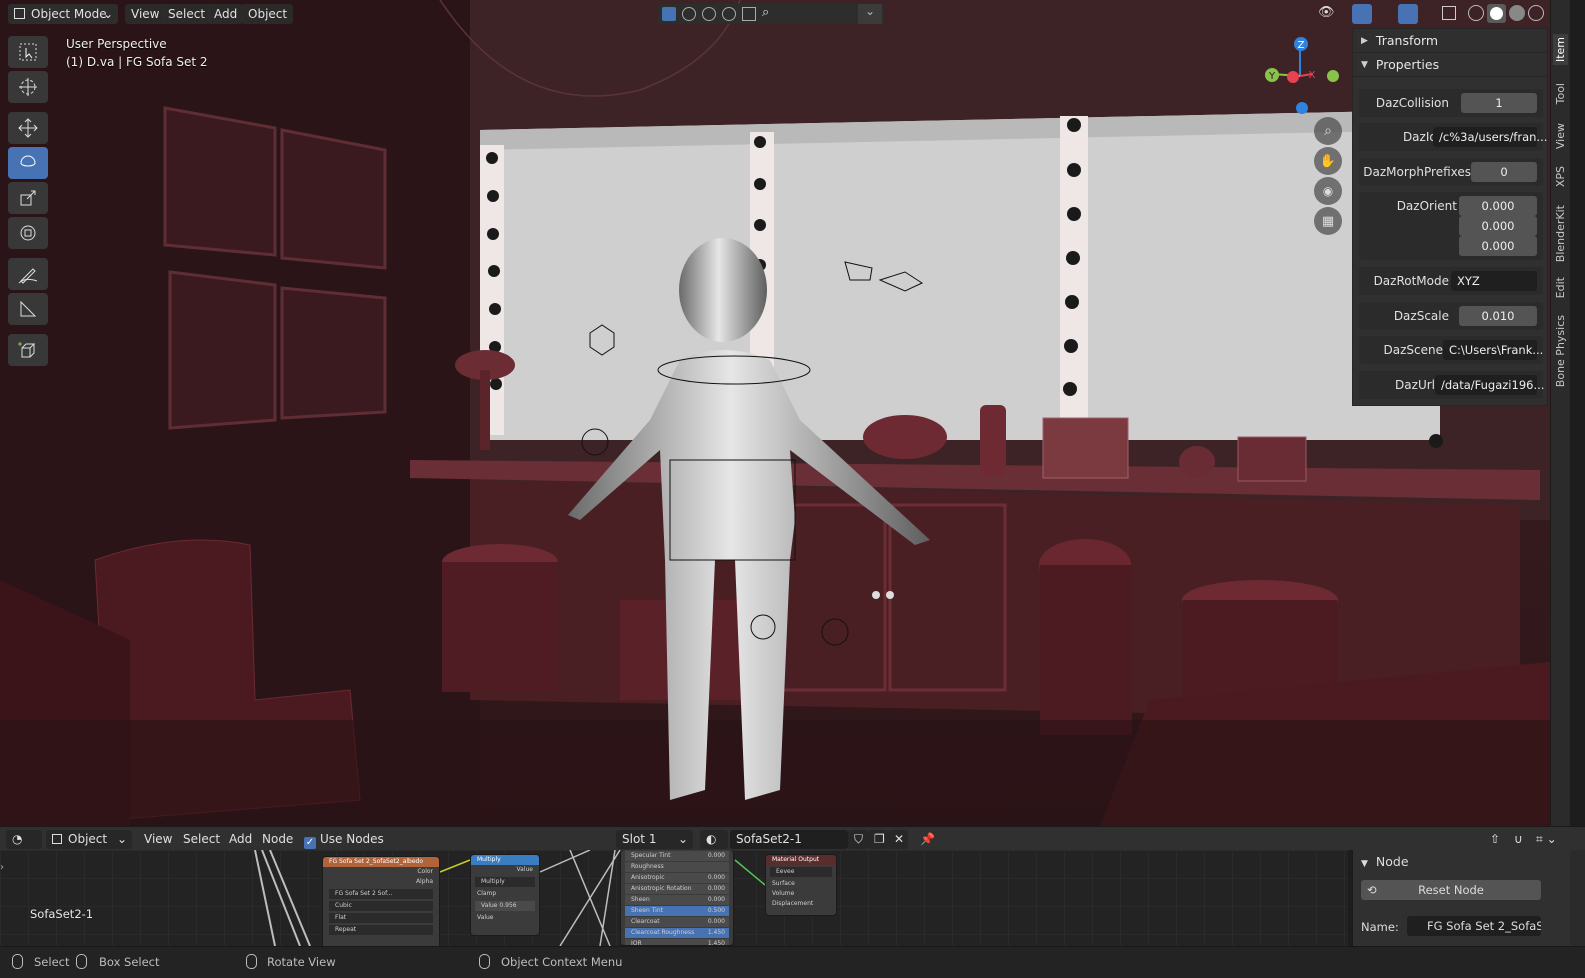  Describe the element at coordinates (1560, 50) in the screenshot. I see `tab-item: Item` at that location.